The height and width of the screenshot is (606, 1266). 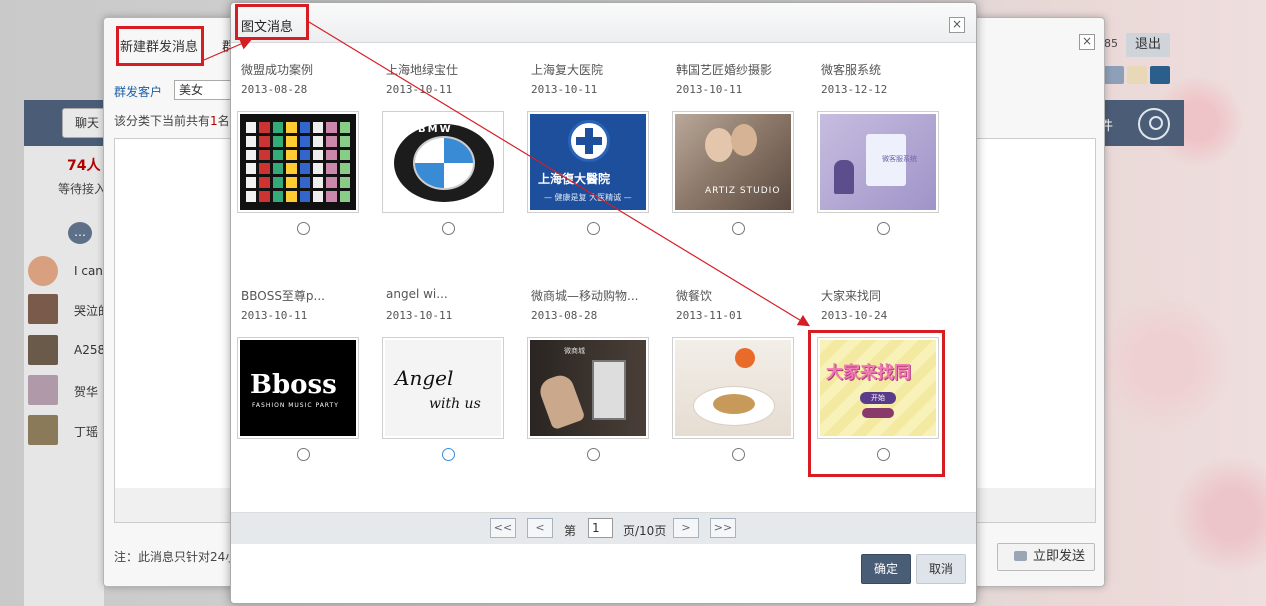 What do you see at coordinates (89, 311) in the screenshot?
I see `contact-name: 哭泣的` at bounding box center [89, 311].